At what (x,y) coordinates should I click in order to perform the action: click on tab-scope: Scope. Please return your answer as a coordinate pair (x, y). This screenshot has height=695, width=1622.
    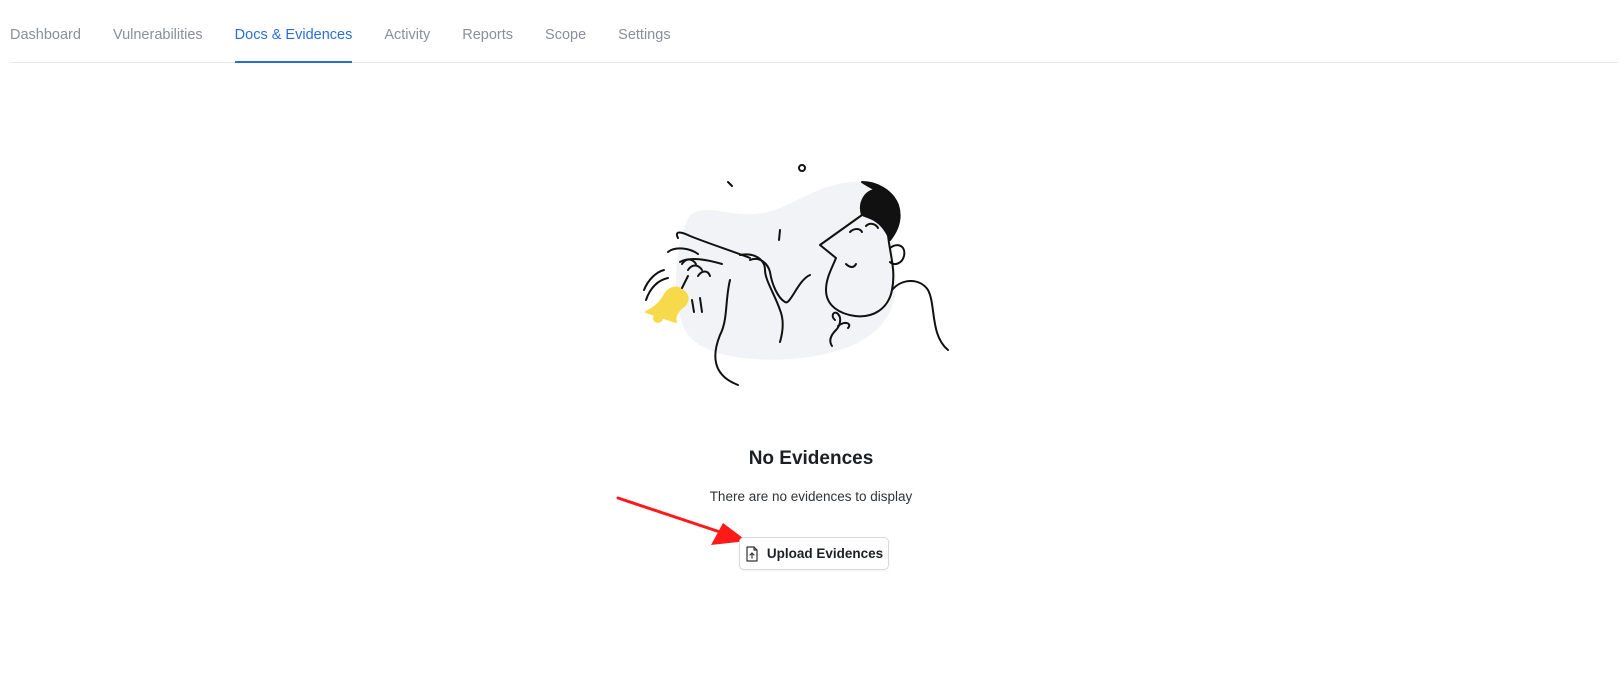
    Looking at the image, I should click on (565, 31).